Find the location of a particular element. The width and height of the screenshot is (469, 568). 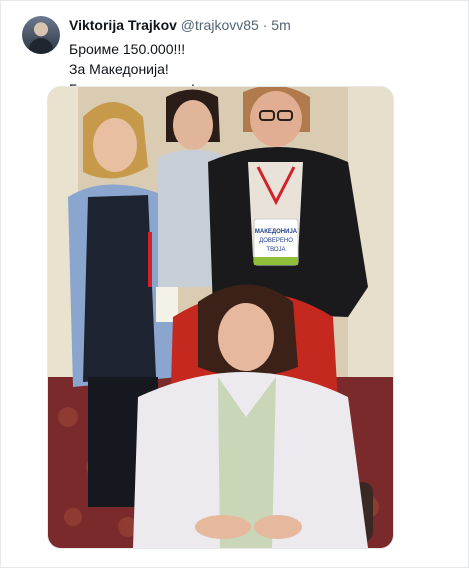

avatar is located at coordinates (41, 35).